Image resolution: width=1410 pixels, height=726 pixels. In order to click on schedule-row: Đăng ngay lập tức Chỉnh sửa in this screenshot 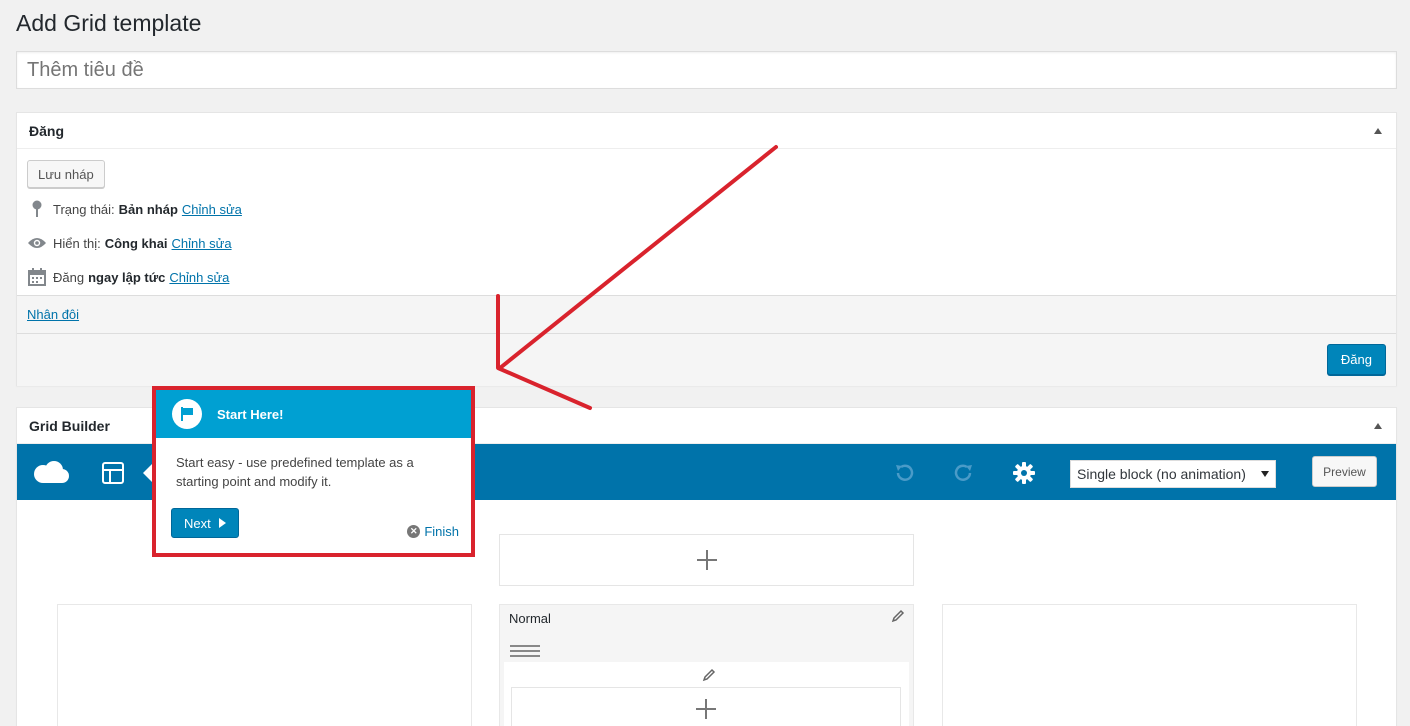, I will do `click(128, 277)`.